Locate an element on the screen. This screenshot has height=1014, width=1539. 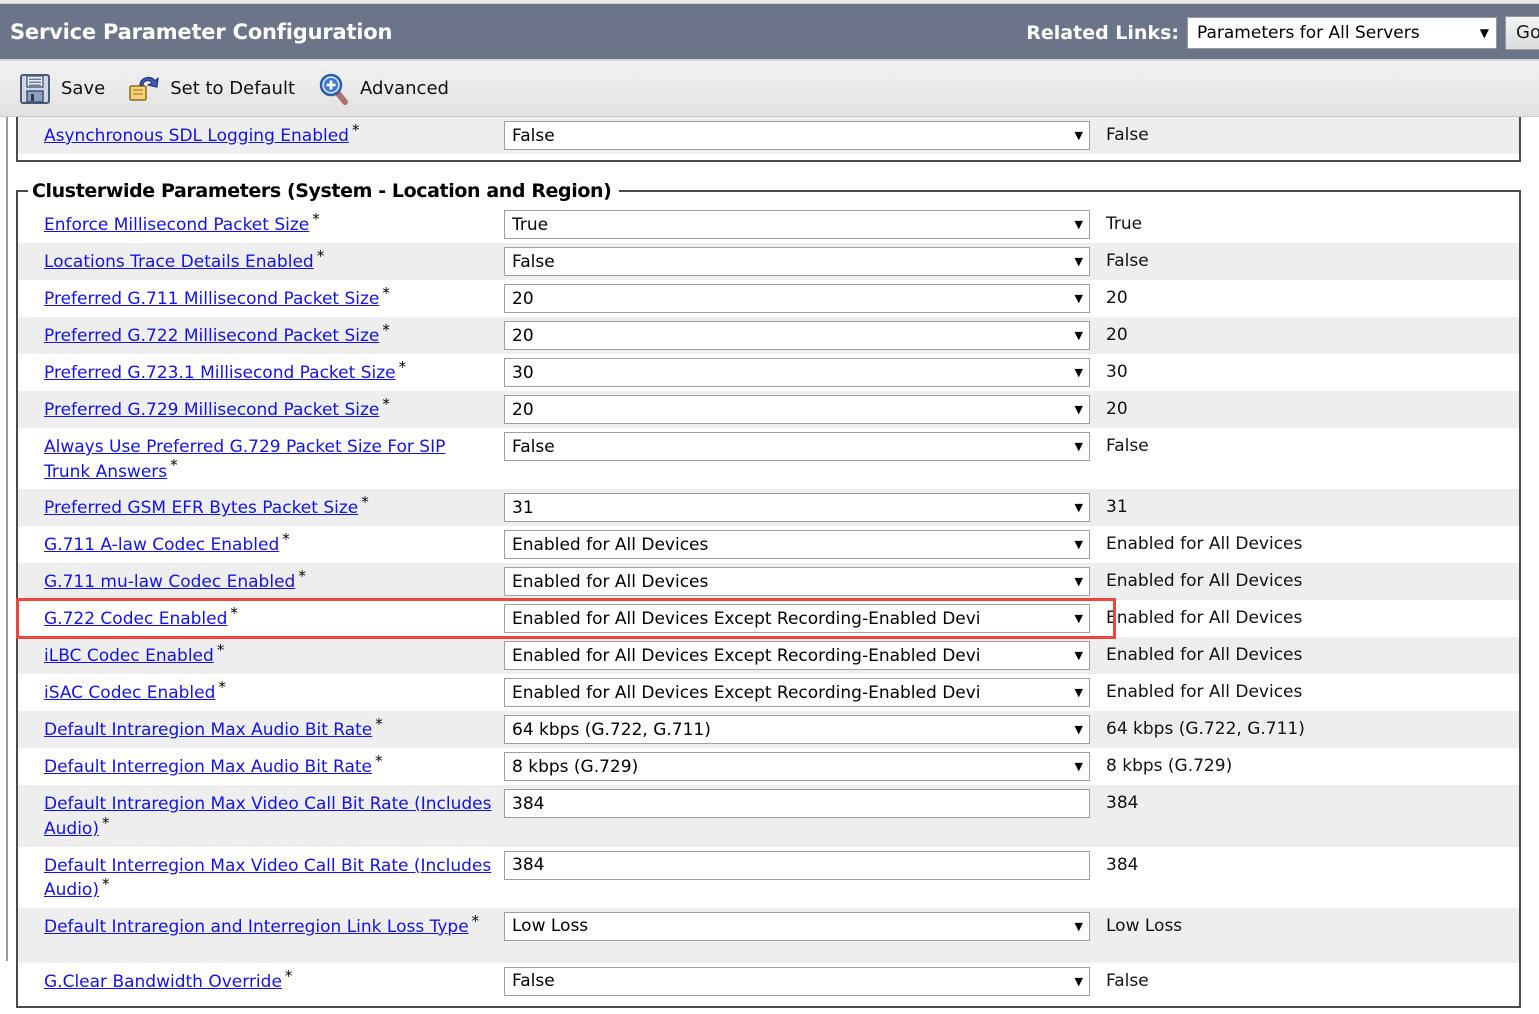
parameter-control-cell: 384 is located at coordinates (800, 865).